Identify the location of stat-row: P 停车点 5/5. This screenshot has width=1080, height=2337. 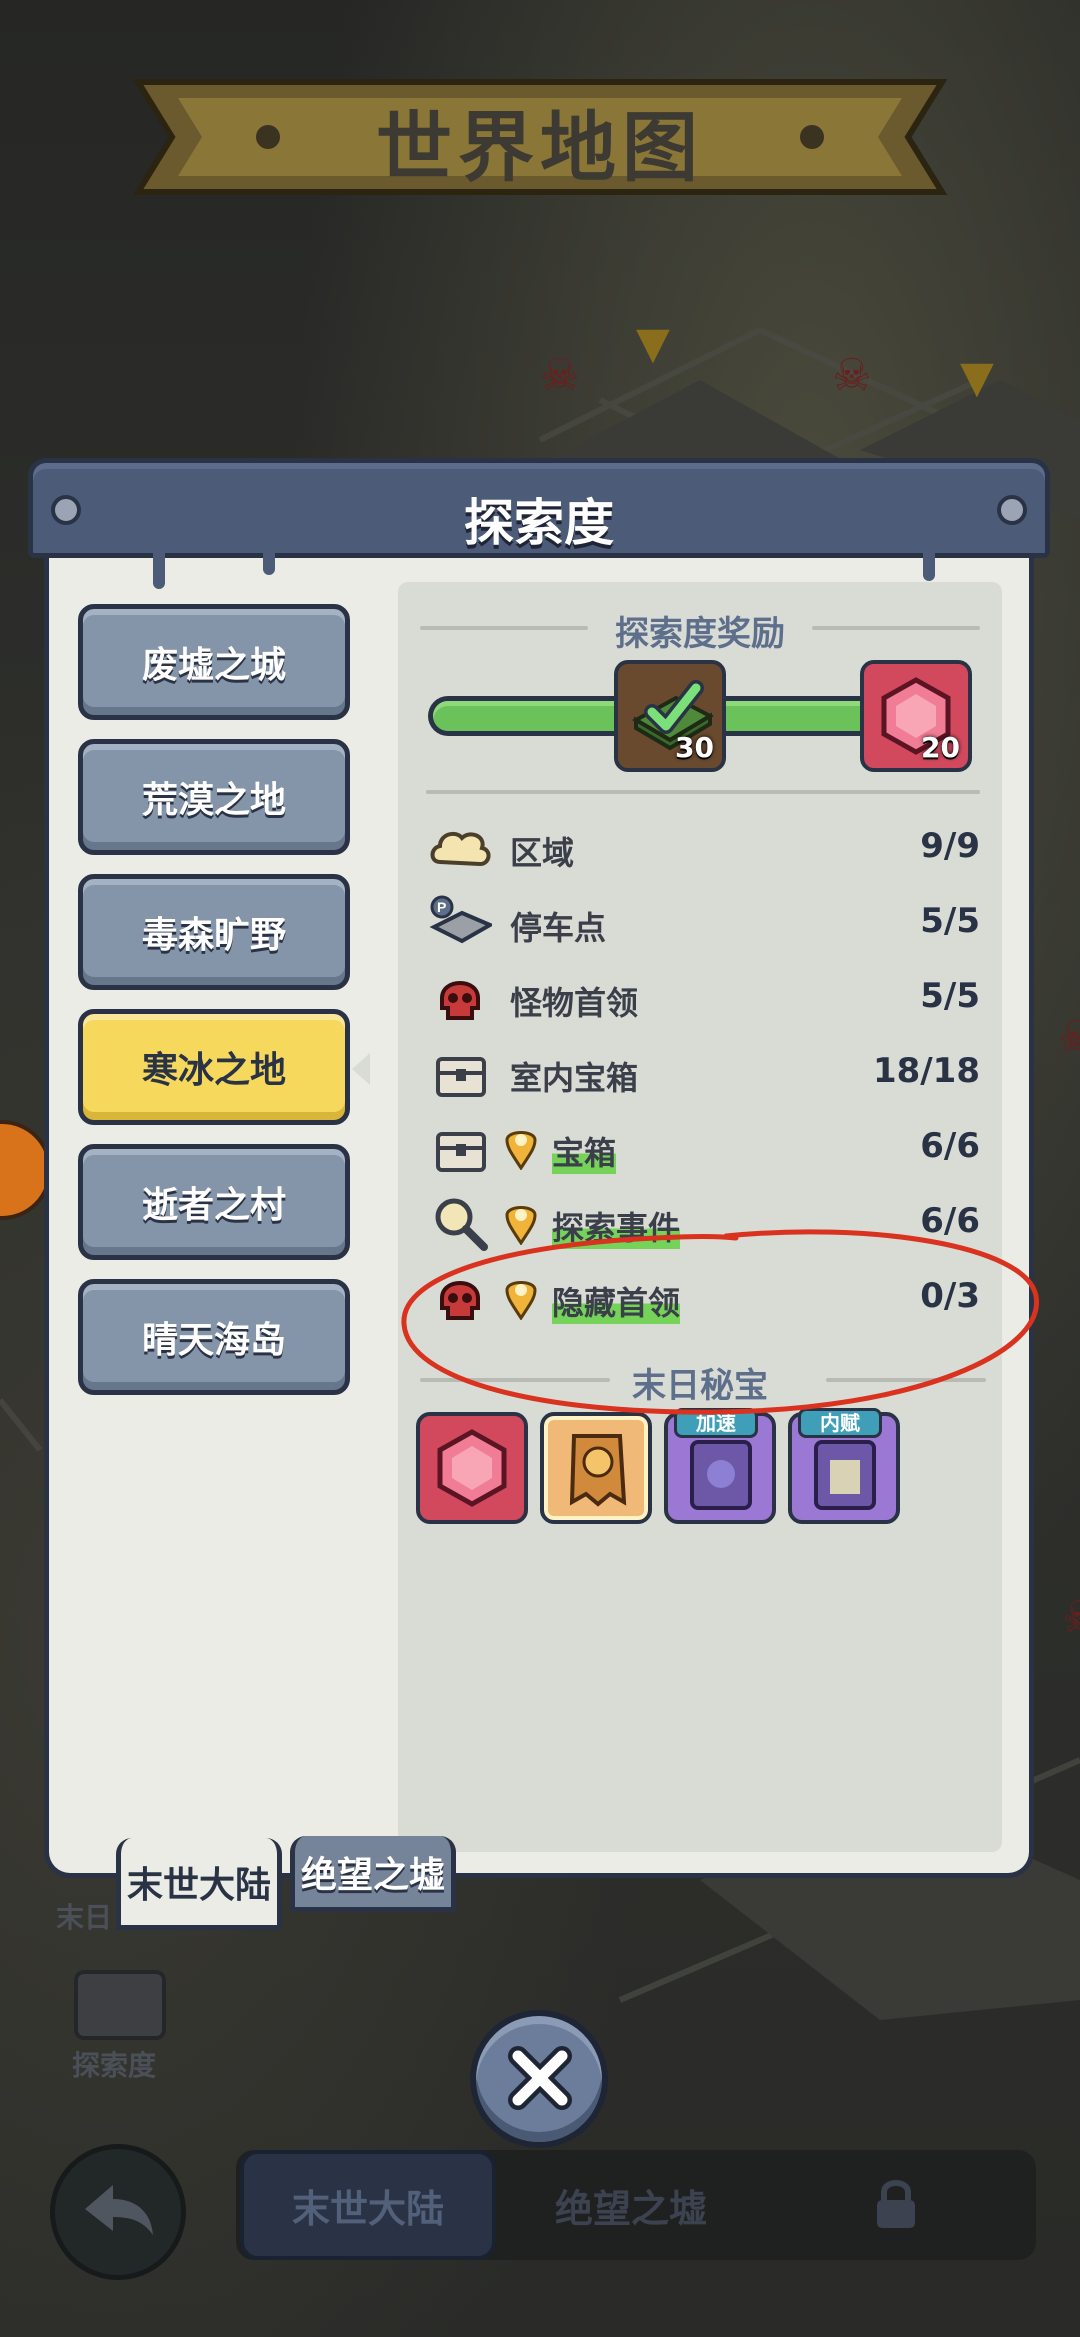
(704, 923).